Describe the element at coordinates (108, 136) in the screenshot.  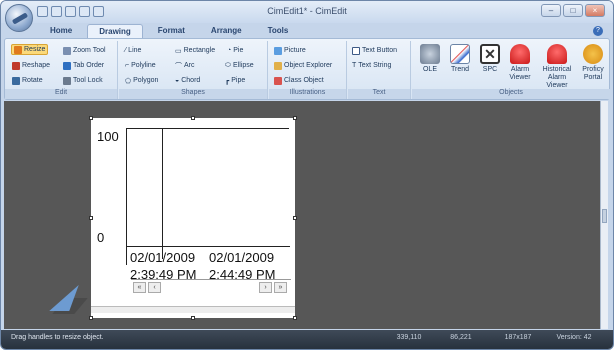
I see `y-axis-max-label: 100` at that location.